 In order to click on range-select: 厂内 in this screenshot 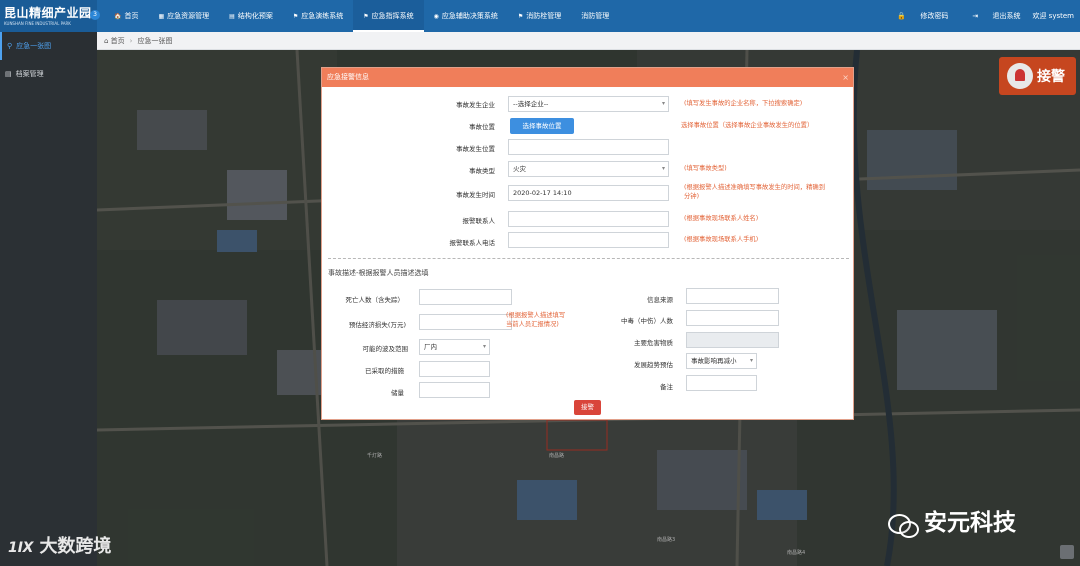, I will do `click(454, 347)`.